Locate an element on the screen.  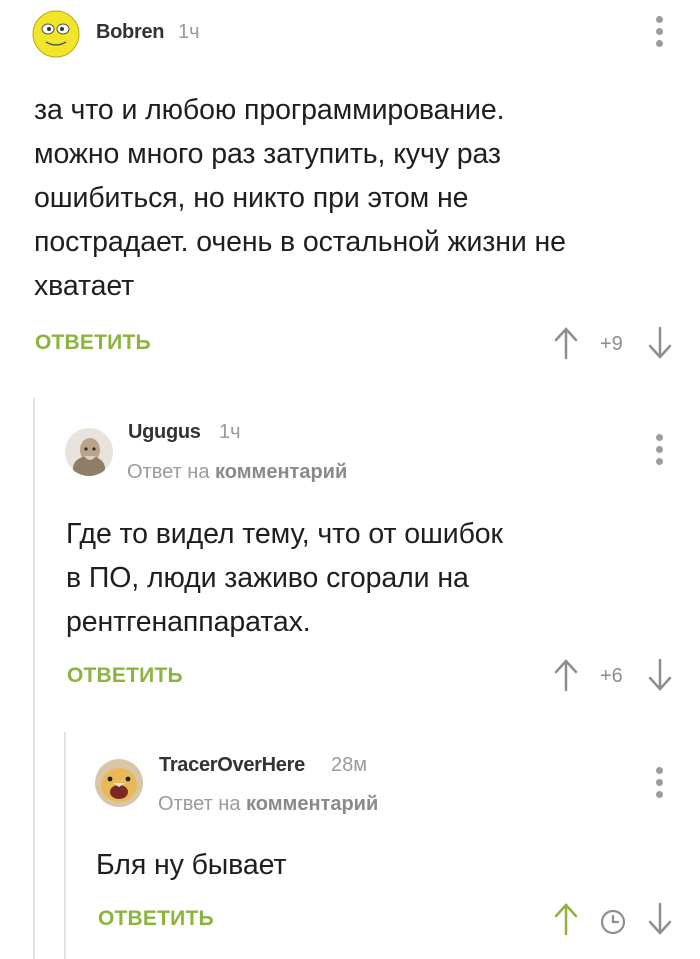
comment-time: 28м is located at coordinates (349, 765).